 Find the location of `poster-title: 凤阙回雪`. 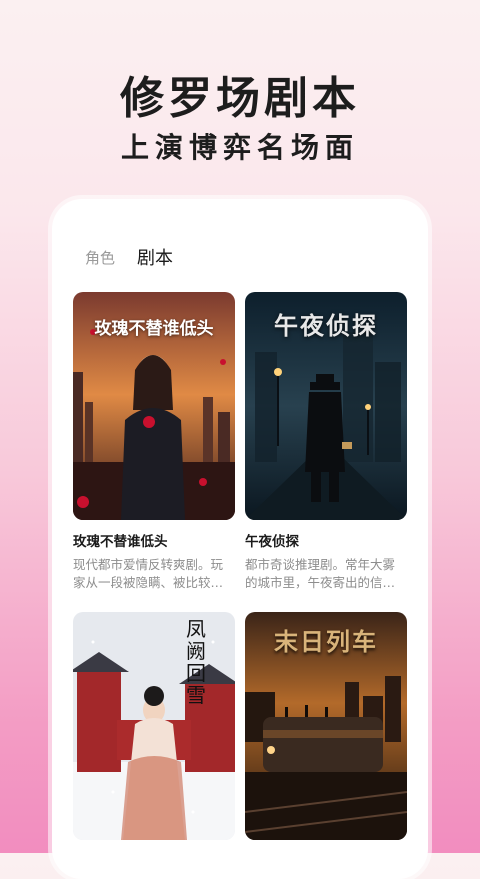

poster-title: 凤阙回雪 is located at coordinates (196, 662).